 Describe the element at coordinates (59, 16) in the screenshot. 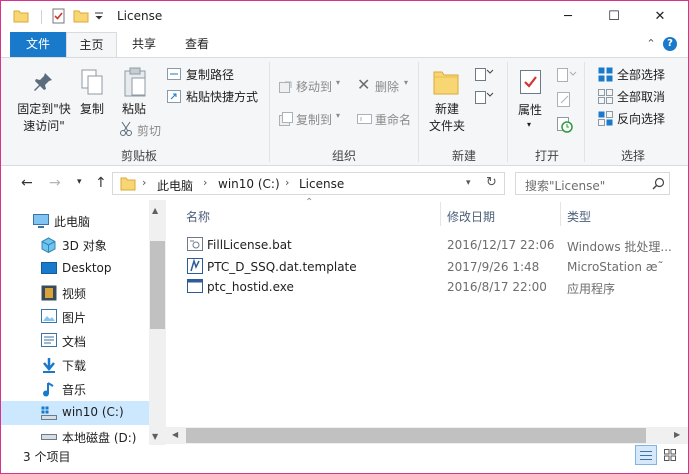

I see `properties-quick-icon` at that location.